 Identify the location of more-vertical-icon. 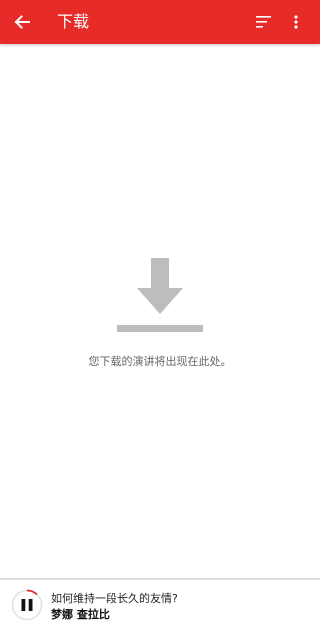
(296, 22).